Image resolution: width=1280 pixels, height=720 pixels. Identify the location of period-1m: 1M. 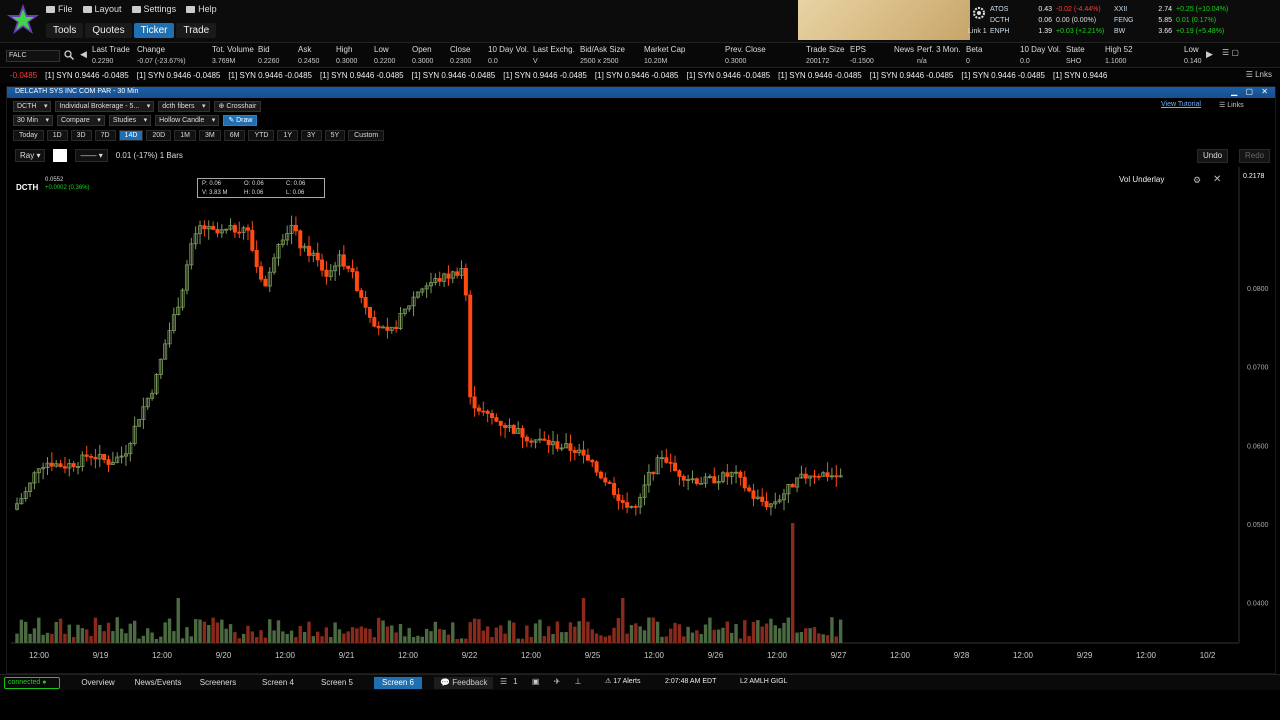
(185, 135).